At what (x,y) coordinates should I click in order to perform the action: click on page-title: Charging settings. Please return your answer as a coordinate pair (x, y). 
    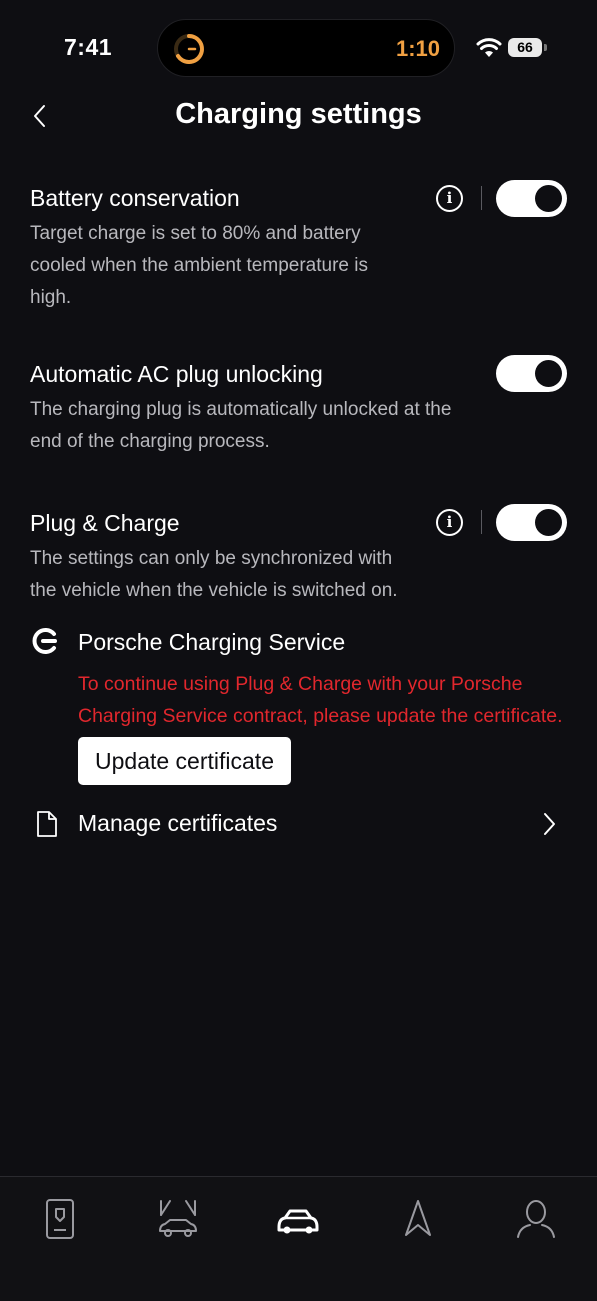
    Looking at the image, I should click on (298, 114).